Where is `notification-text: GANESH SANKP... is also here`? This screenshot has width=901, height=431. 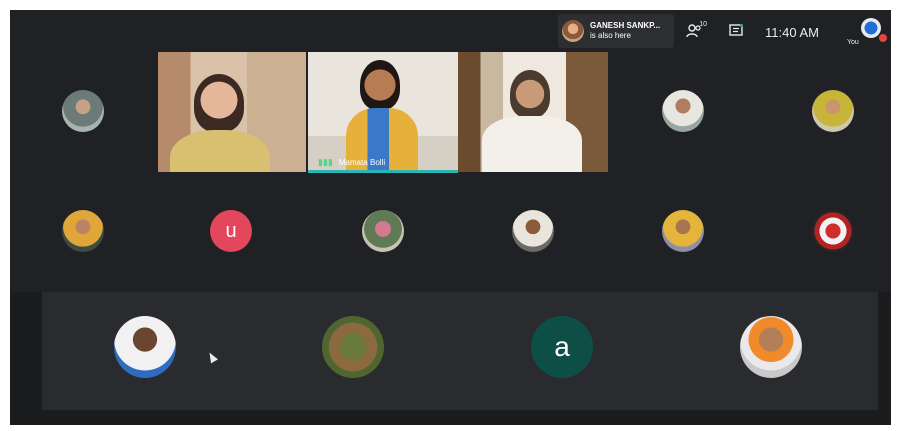 notification-text: GANESH SANKP... is also here is located at coordinates (625, 31).